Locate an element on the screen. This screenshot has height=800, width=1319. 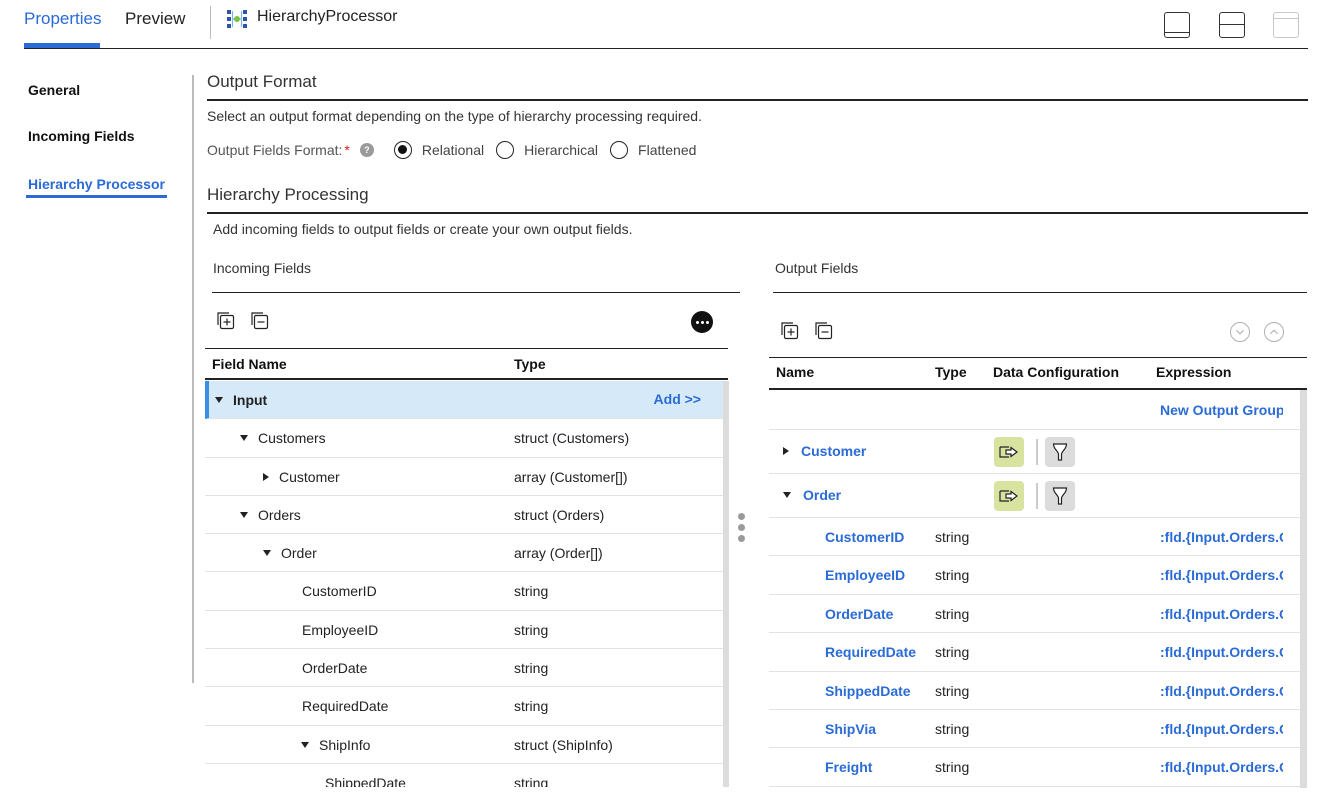
radio-flattened: Flattened is located at coordinates (653, 150).